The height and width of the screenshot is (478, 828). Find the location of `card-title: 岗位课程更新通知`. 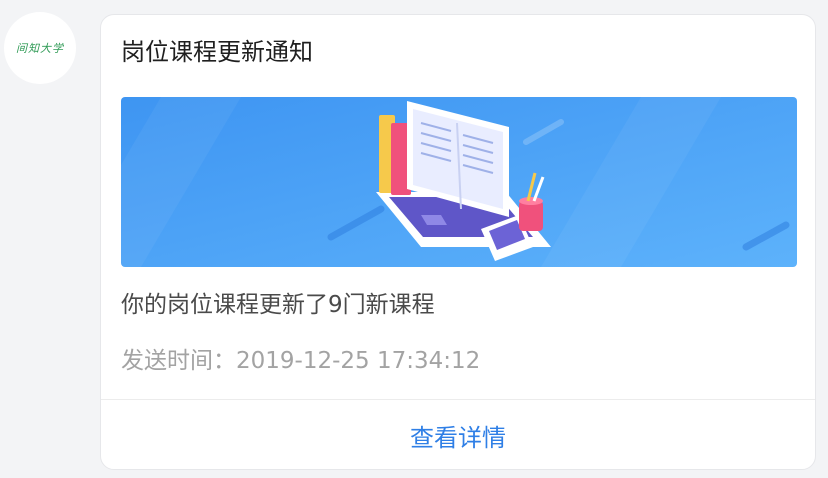

card-title: 岗位课程更新通知 is located at coordinates (217, 52).